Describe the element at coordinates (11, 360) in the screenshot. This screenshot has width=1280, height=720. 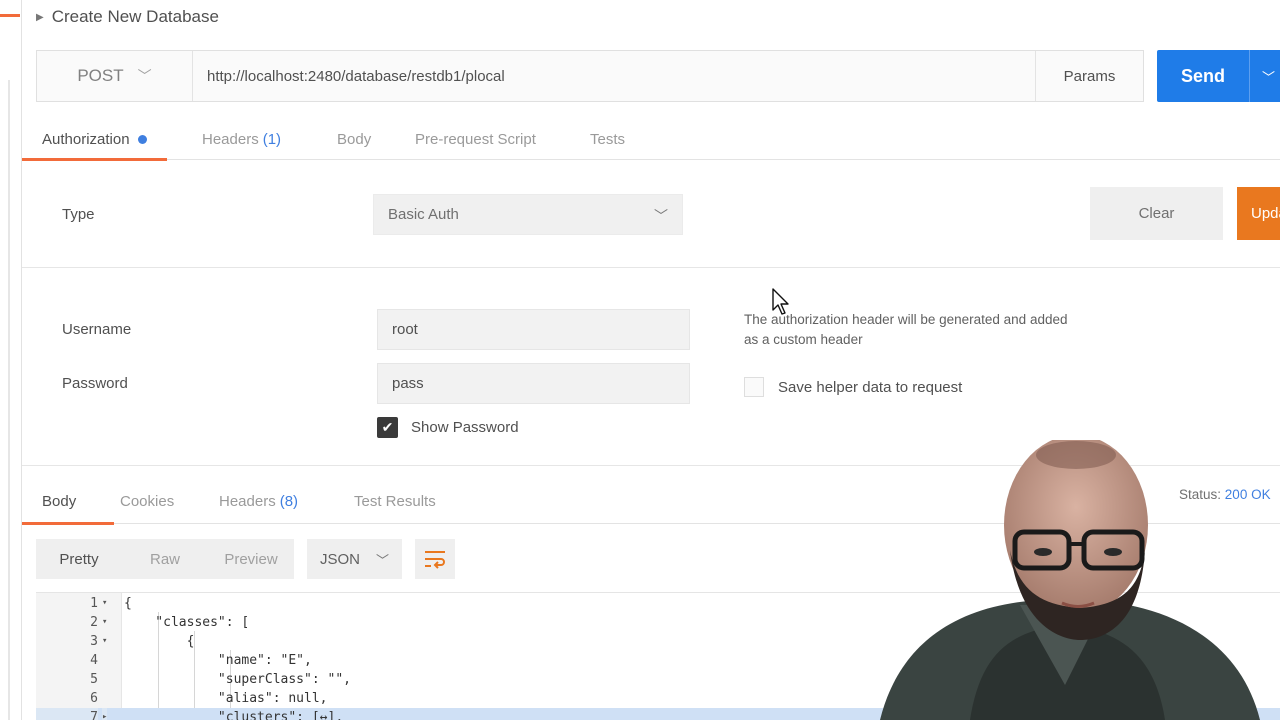
I see `left-sidebar-edge` at that location.